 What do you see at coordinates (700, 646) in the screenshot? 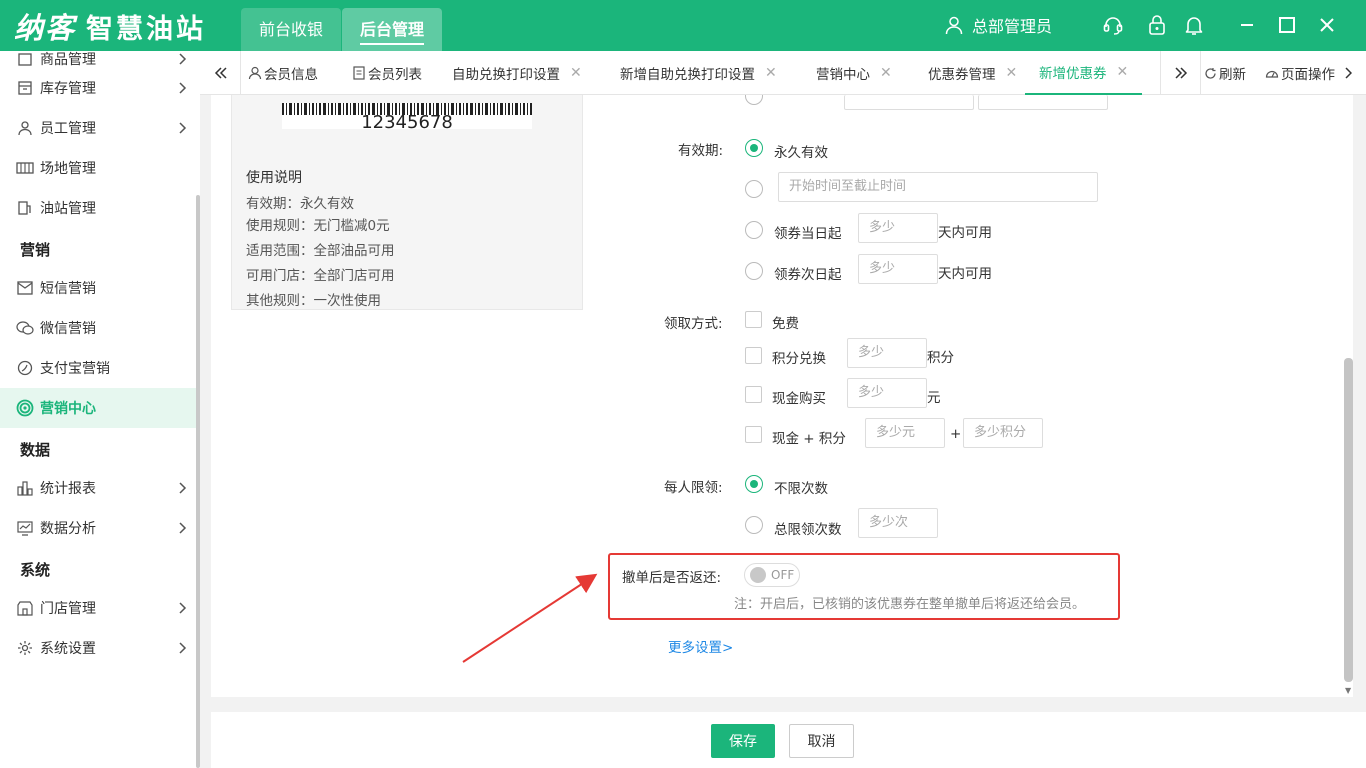
I see `more-settings-link: 更多设置>` at bounding box center [700, 646].